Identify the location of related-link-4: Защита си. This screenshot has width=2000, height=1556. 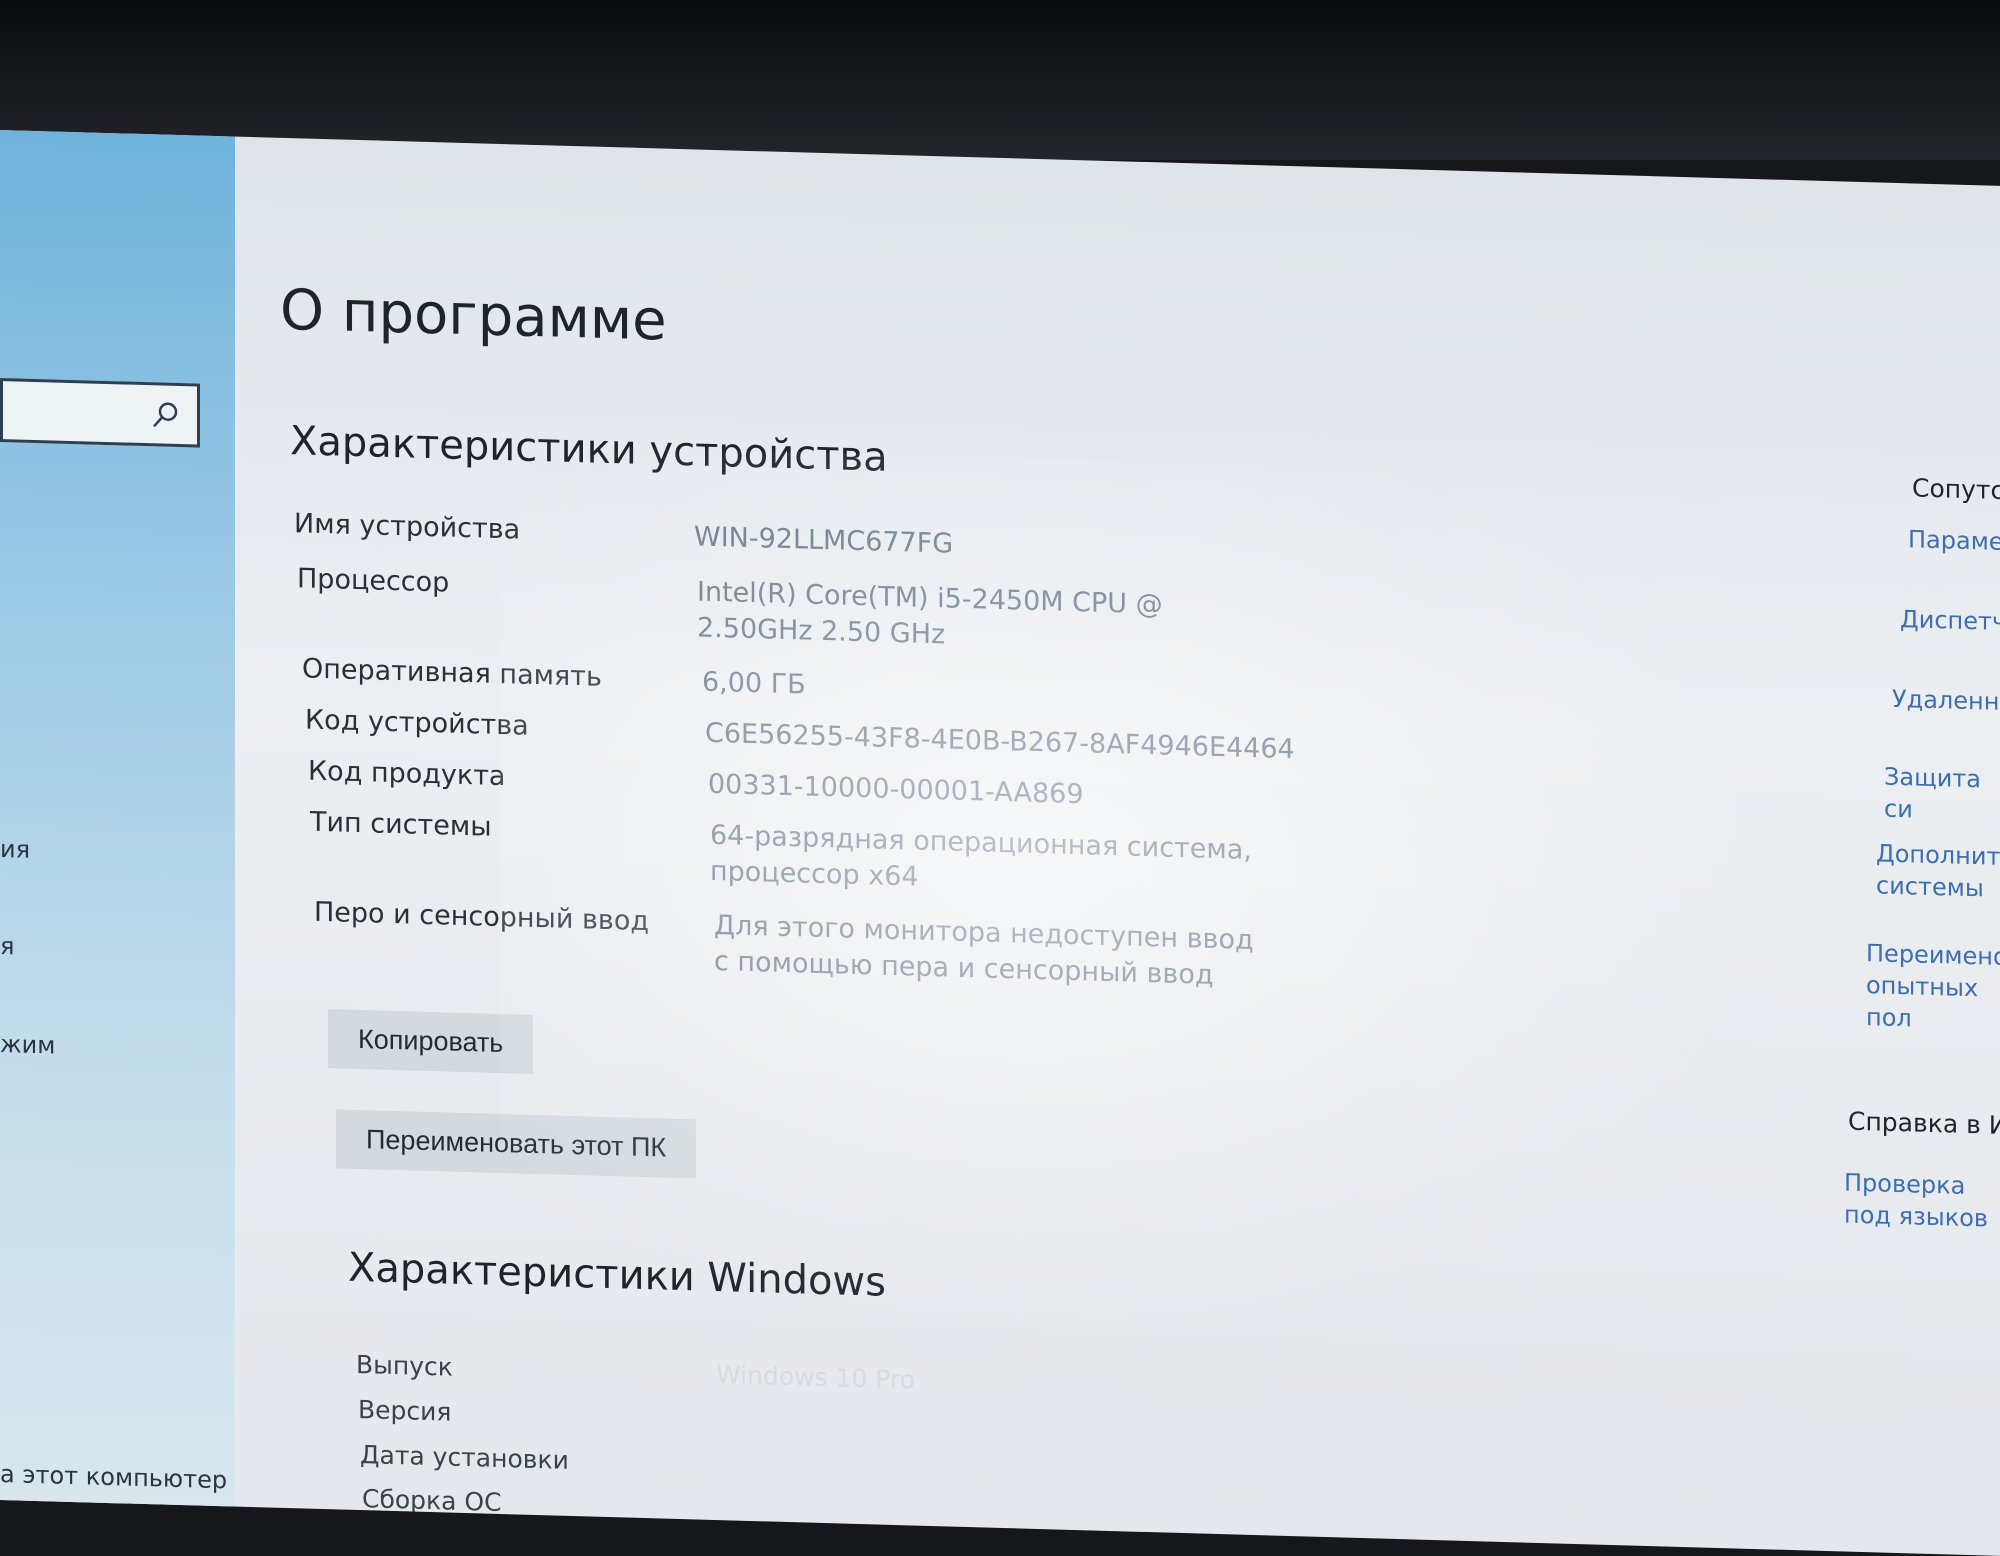
(1942, 794).